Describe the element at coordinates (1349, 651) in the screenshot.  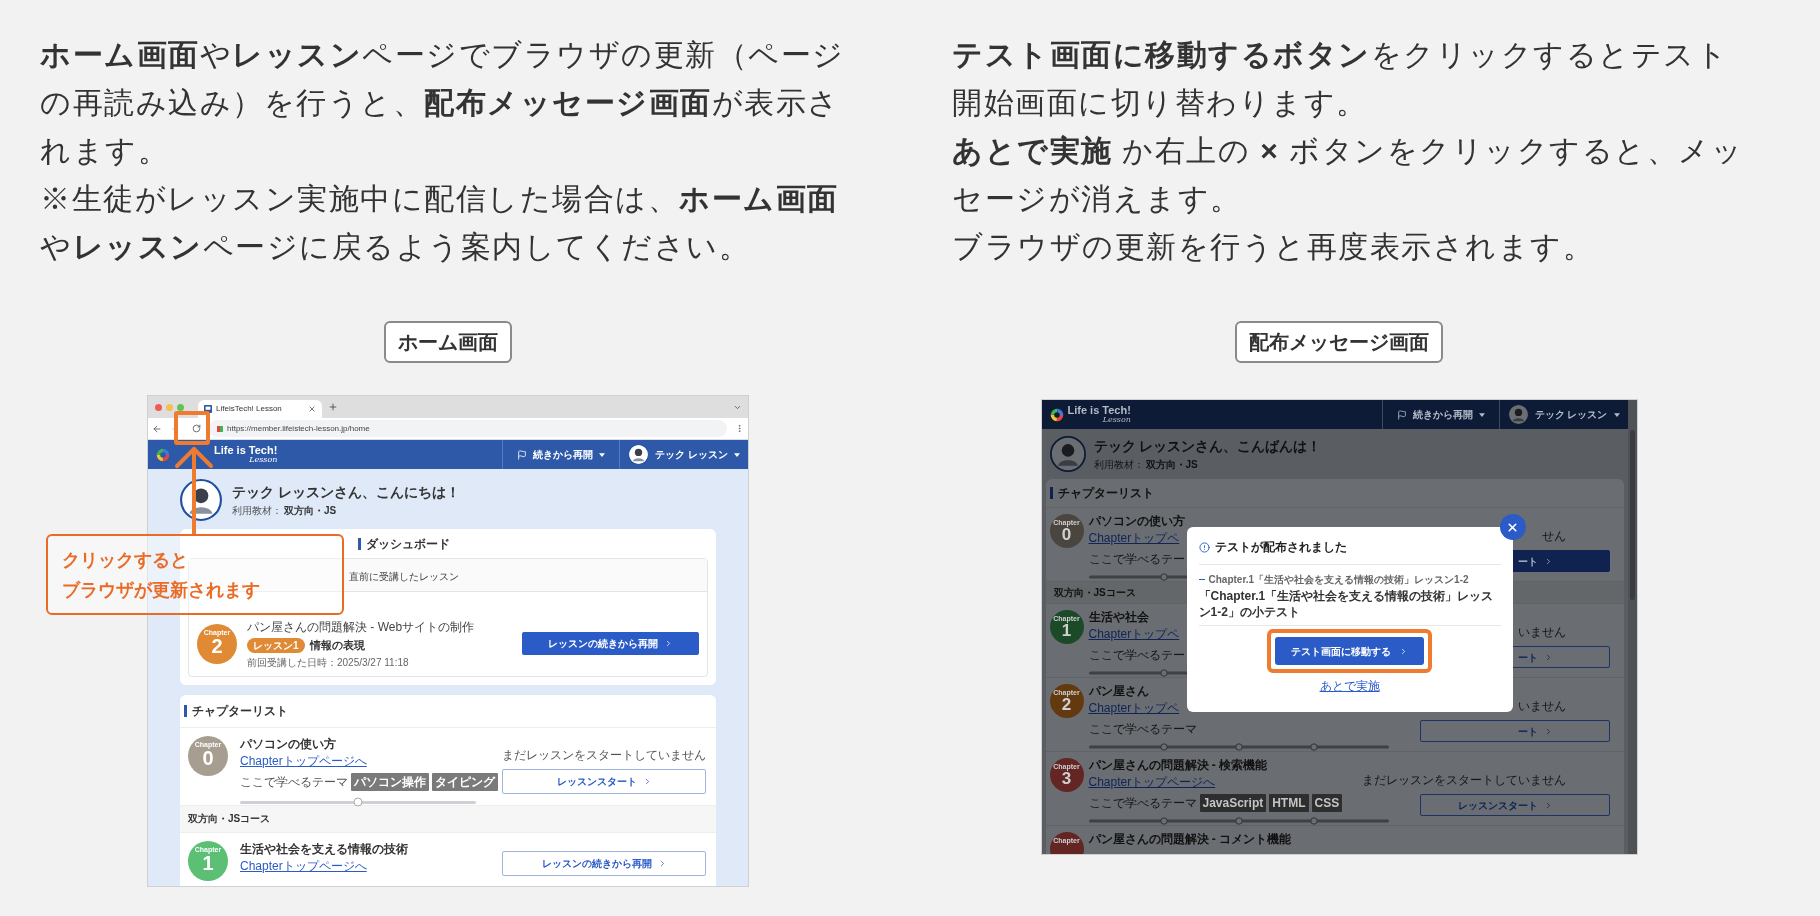
I see `start-test-button: テスト画面に移動する` at that location.